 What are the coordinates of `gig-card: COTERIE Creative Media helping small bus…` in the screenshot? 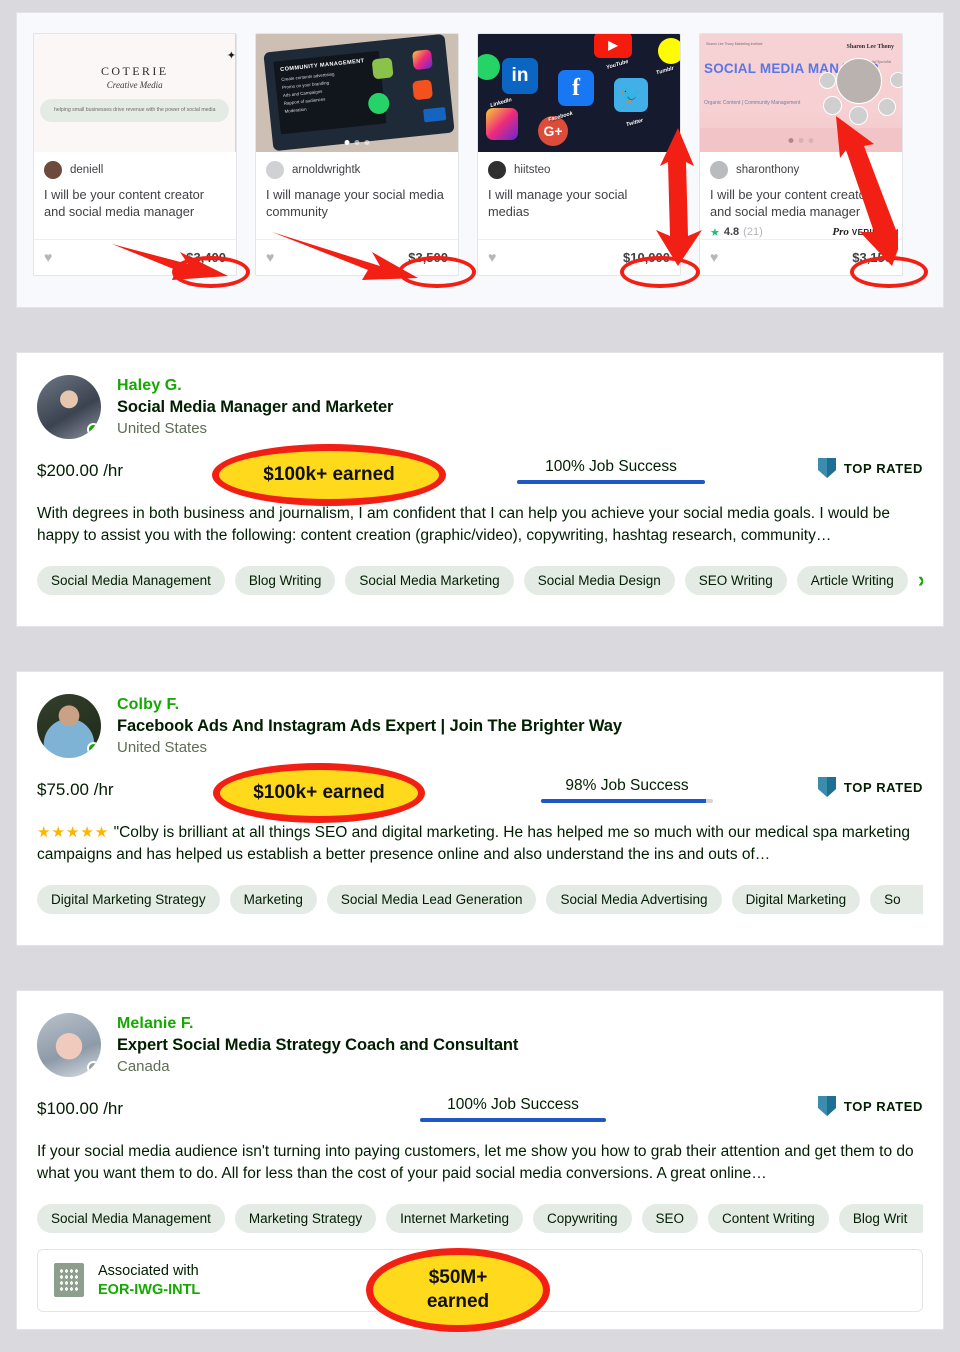 It's located at (135, 154).